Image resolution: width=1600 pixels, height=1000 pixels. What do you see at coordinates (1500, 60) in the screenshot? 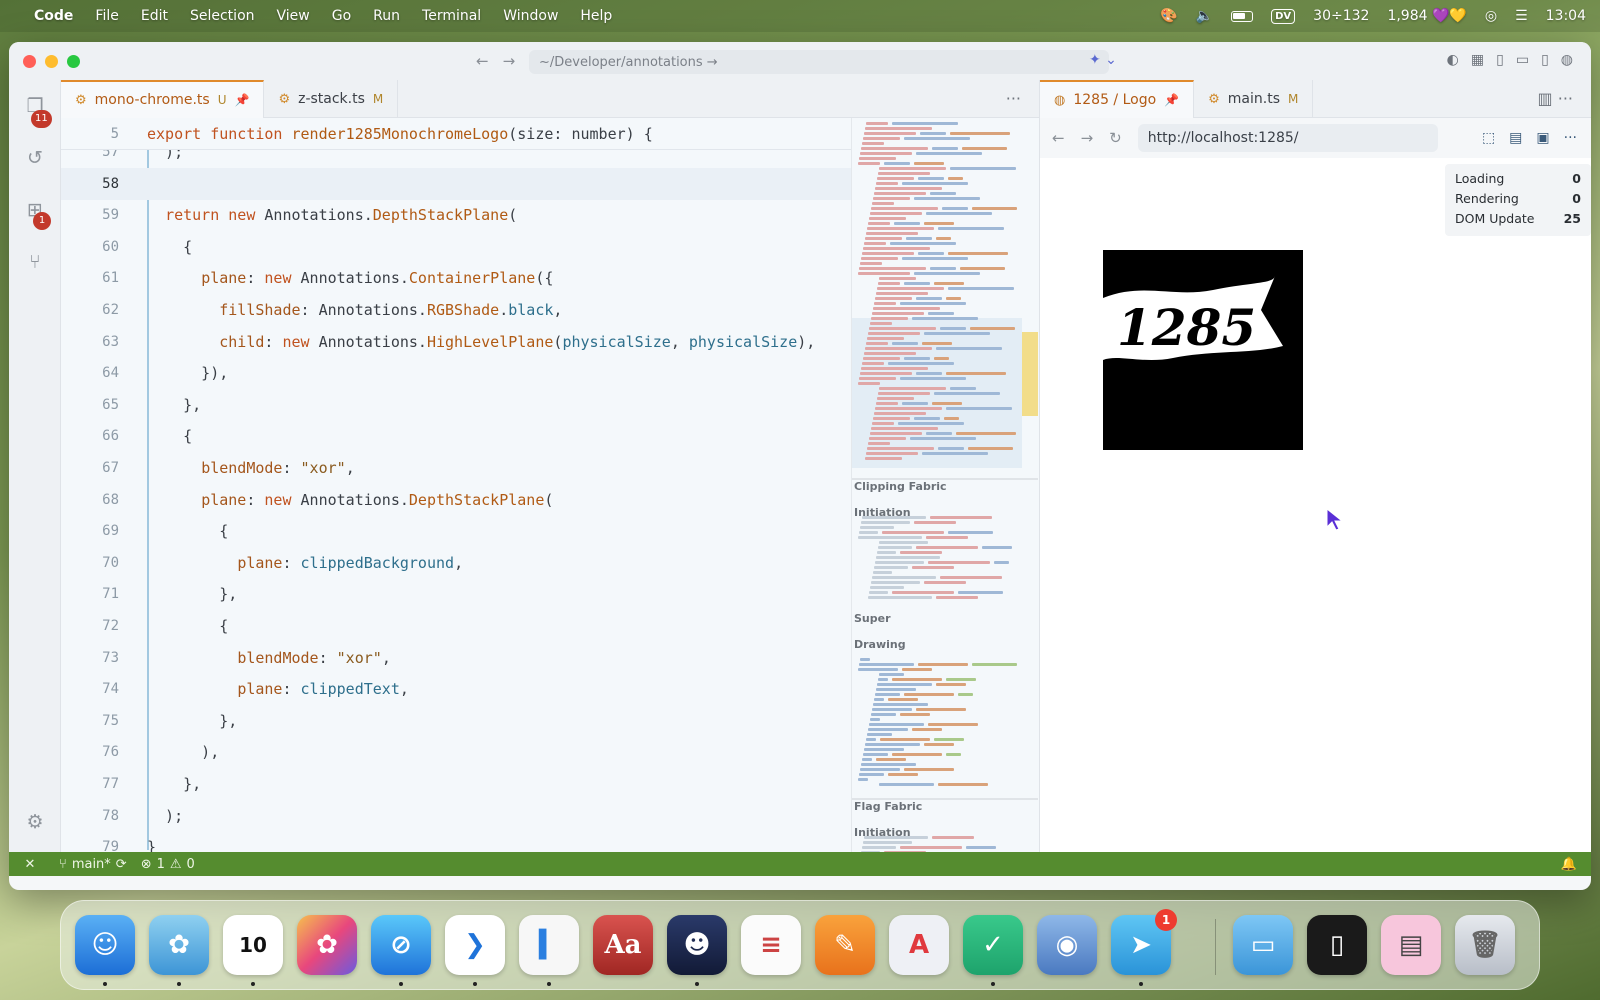
I see `toggle-sidebar-icon: ▯` at bounding box center [1500, 60].